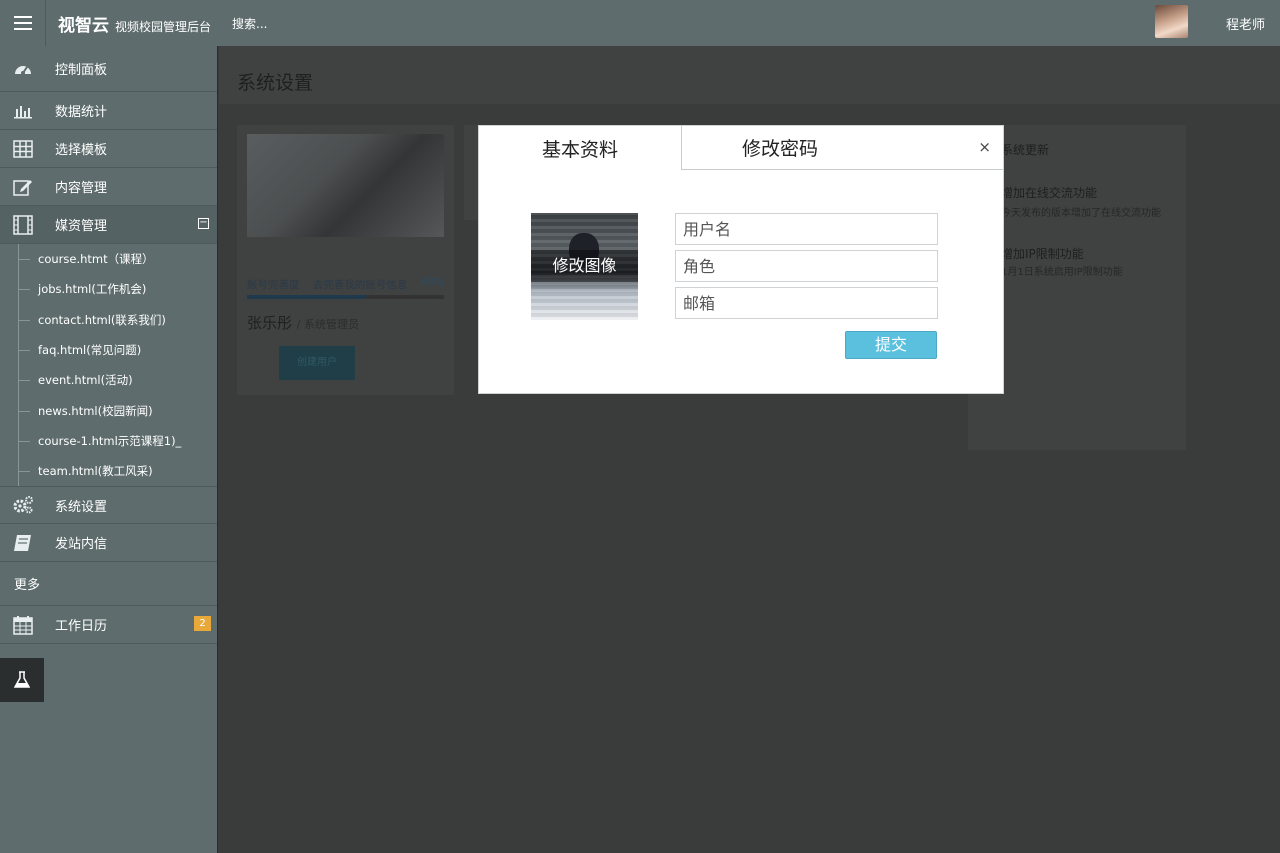  What do you see at coordinates (1062, 272) in the screenshot?
I see `update-item-desc: 1月1日系统启用IP限制功能` at bounding box center [1062, 272].